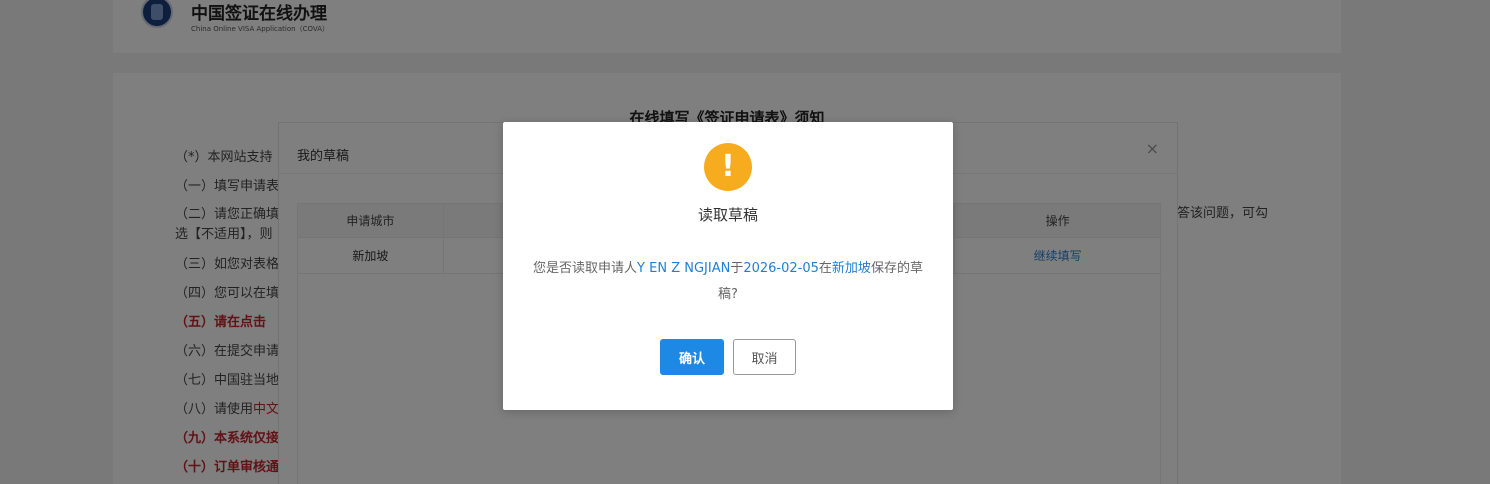 The image size is (1490, 484). I want to click on dialog-title: 读取草稿, so click(727, 215).